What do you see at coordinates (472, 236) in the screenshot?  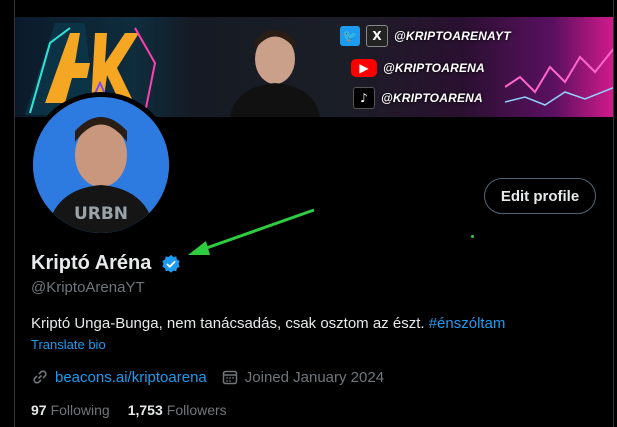 I see `annotation-dot` at bounding box center [472, 236].